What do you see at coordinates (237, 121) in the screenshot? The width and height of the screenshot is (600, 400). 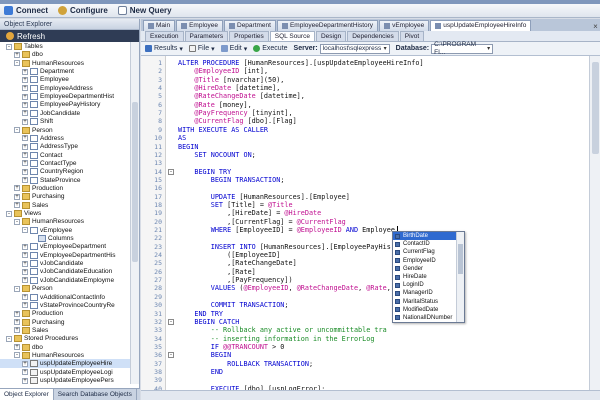 I see `code-line: @CurrentFlag [dbo].[Flag]` at bounding box center [237, 121].